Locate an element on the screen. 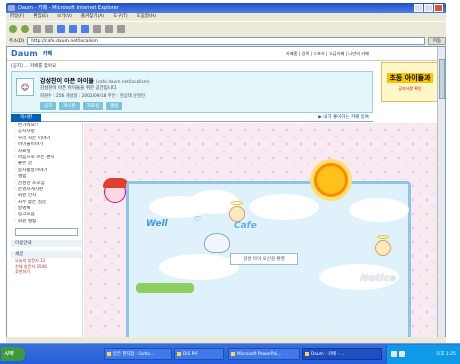 This screenshot has height=364, width=460. refresh-icon is located at coordinates (49, 28).